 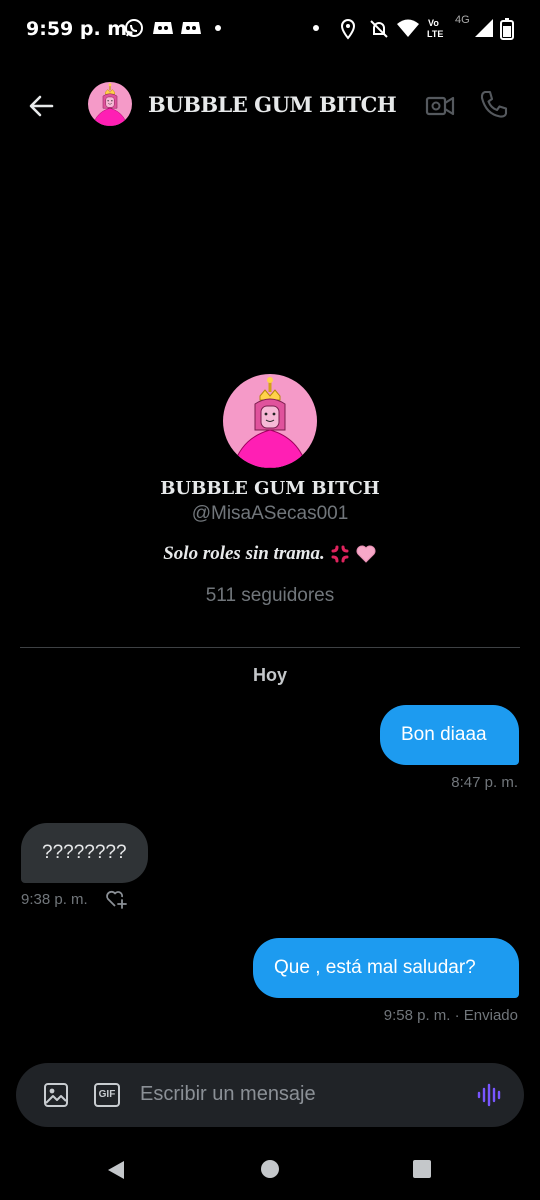 I want to click on avatar, so click(x=110, y=104).